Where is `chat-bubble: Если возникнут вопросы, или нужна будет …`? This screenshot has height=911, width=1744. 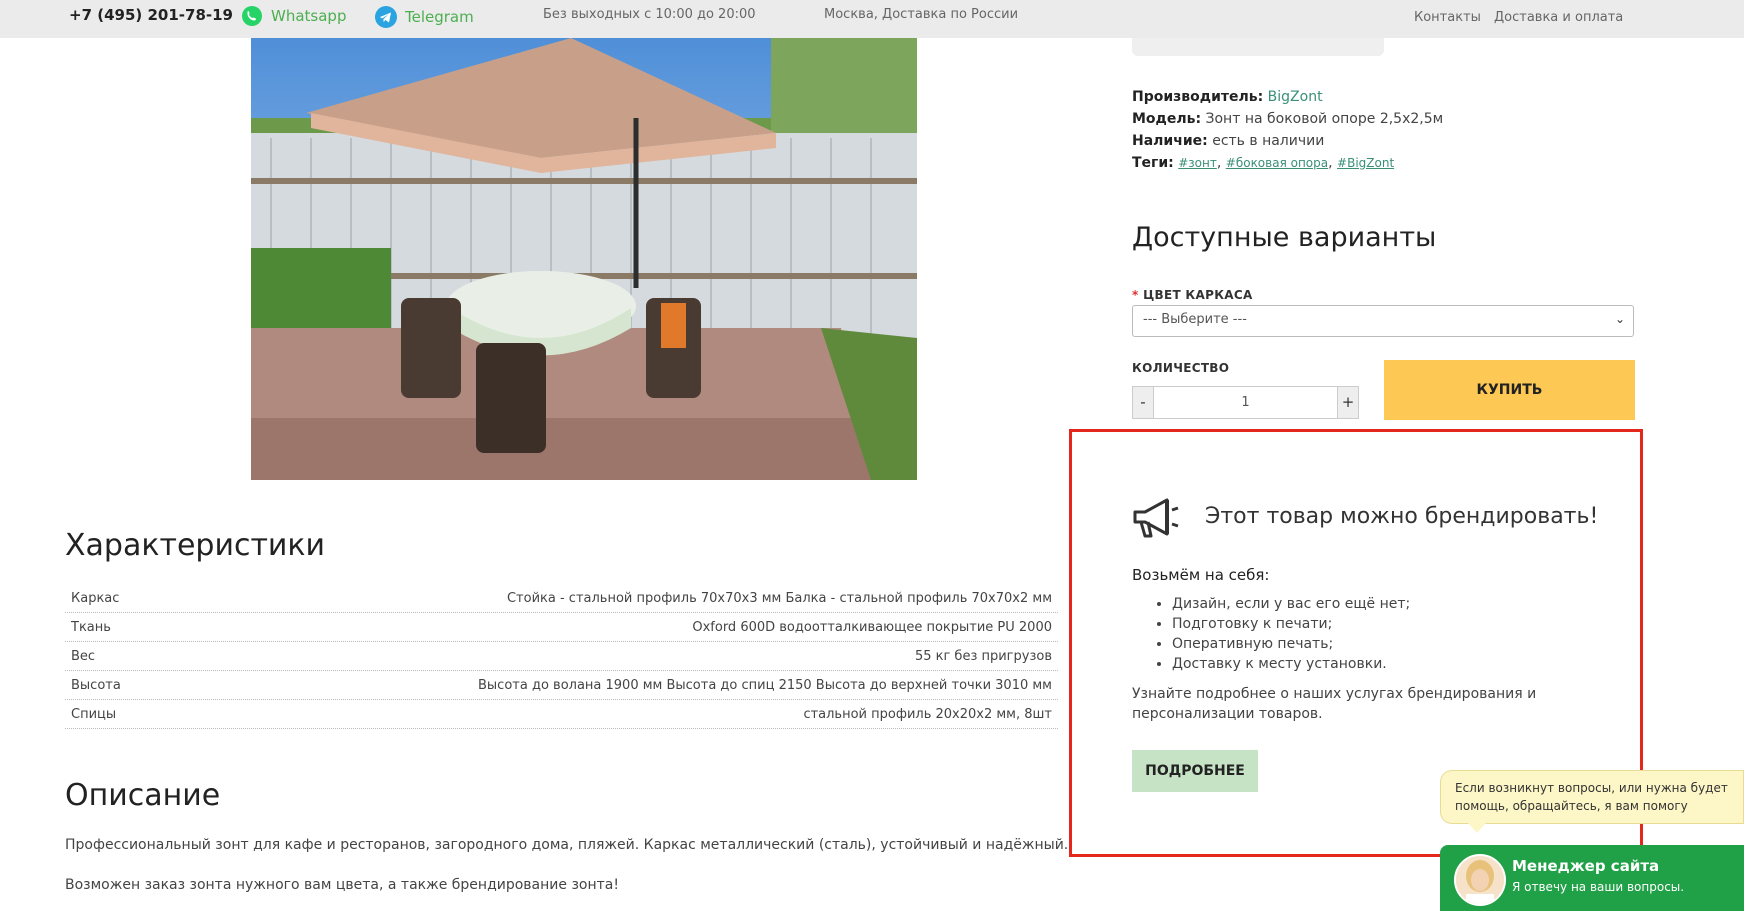
chat-bubble: Если возникнут вопросы, или нужна будет … is located at coordinates (1592, 797).